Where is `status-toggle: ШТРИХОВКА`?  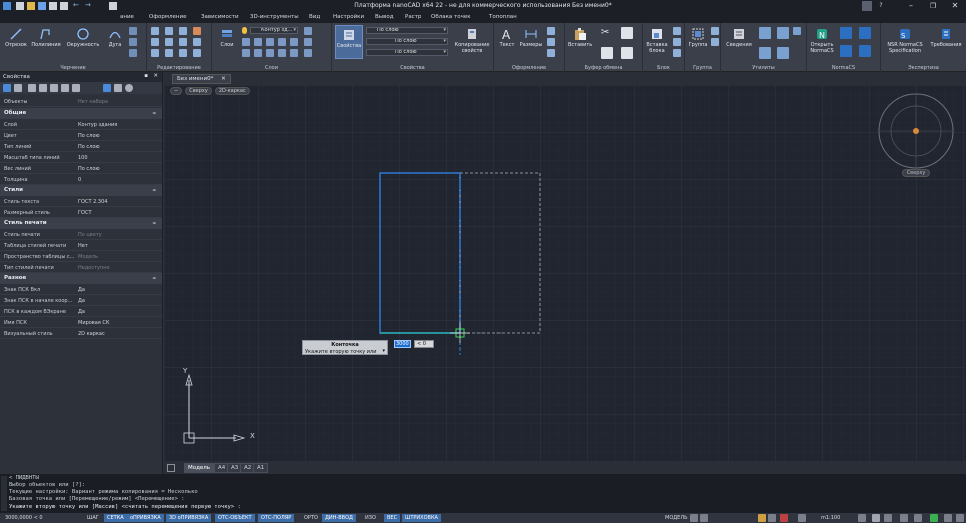
status-toggle: ШТРИХОВКА is located at coordinates (421, 518).